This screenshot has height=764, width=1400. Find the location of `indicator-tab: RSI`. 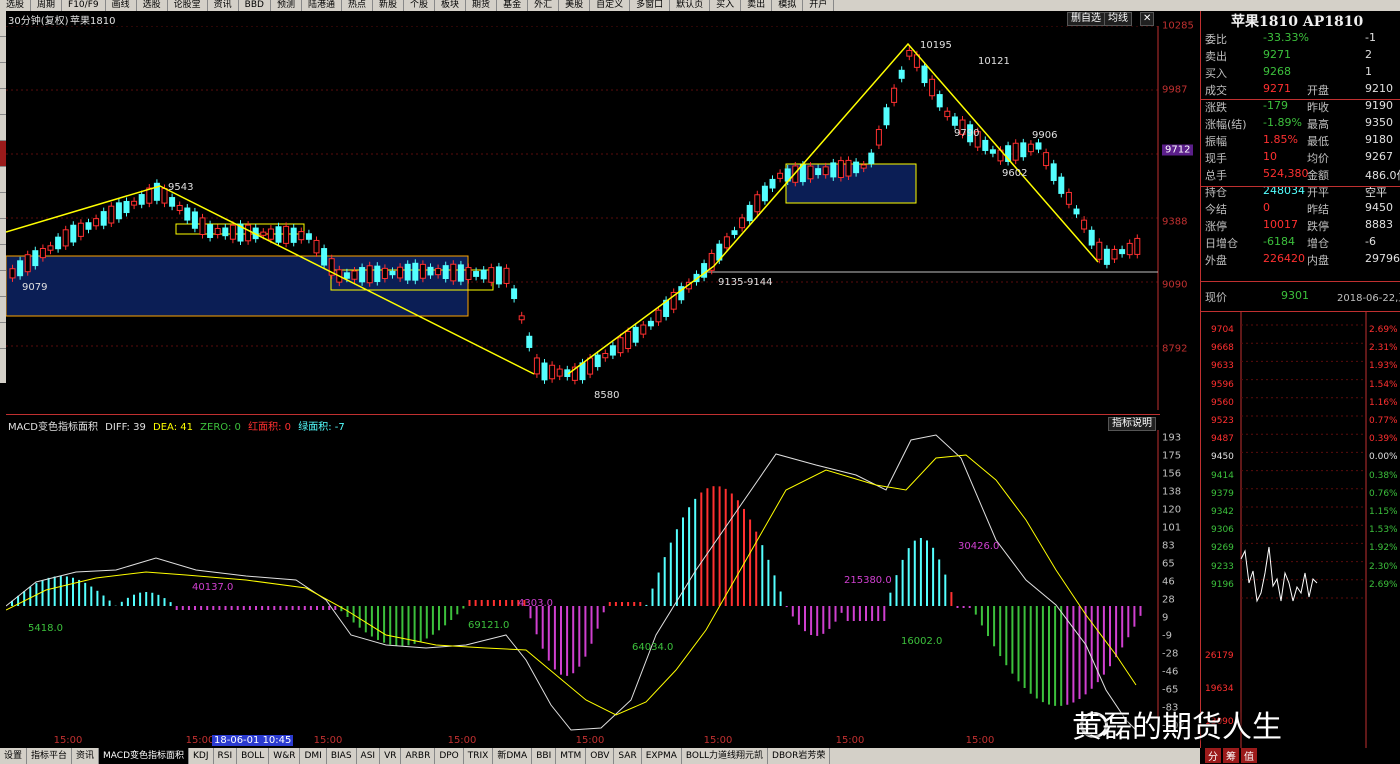

indicator-tab: RSI is located at coordinates (226, 756).